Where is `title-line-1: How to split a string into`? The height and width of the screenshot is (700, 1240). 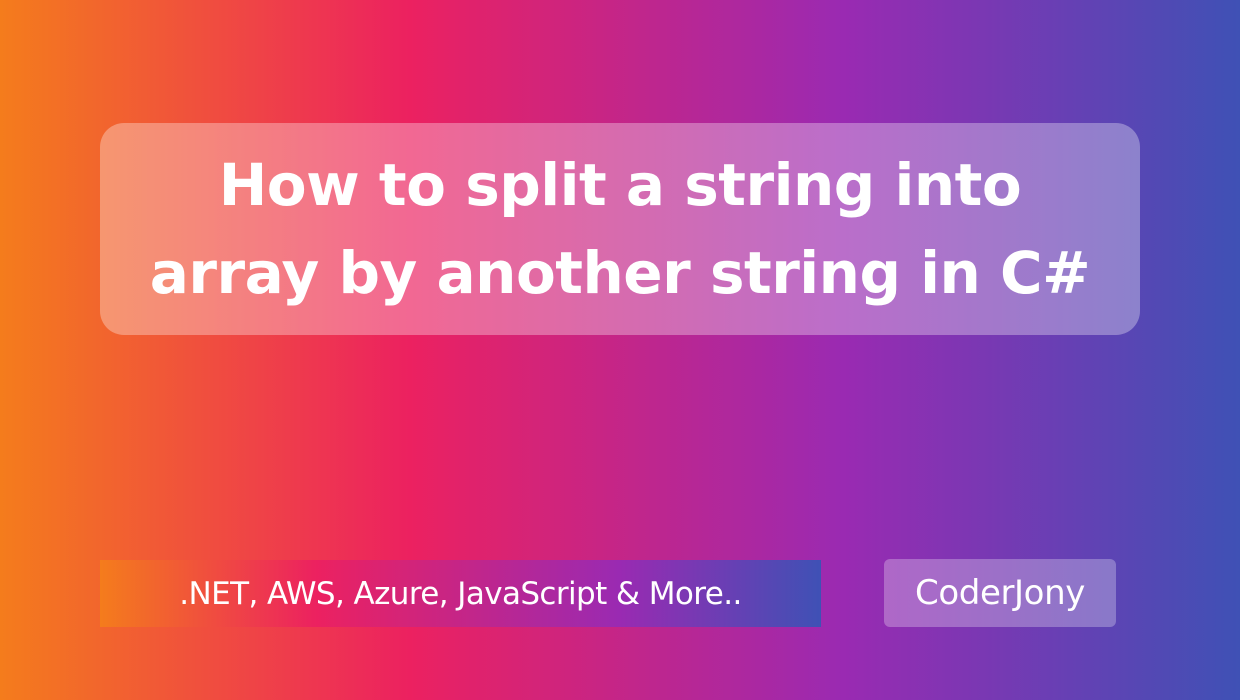
title-line-1: How to split a string into is located at coordinates (620, 185).